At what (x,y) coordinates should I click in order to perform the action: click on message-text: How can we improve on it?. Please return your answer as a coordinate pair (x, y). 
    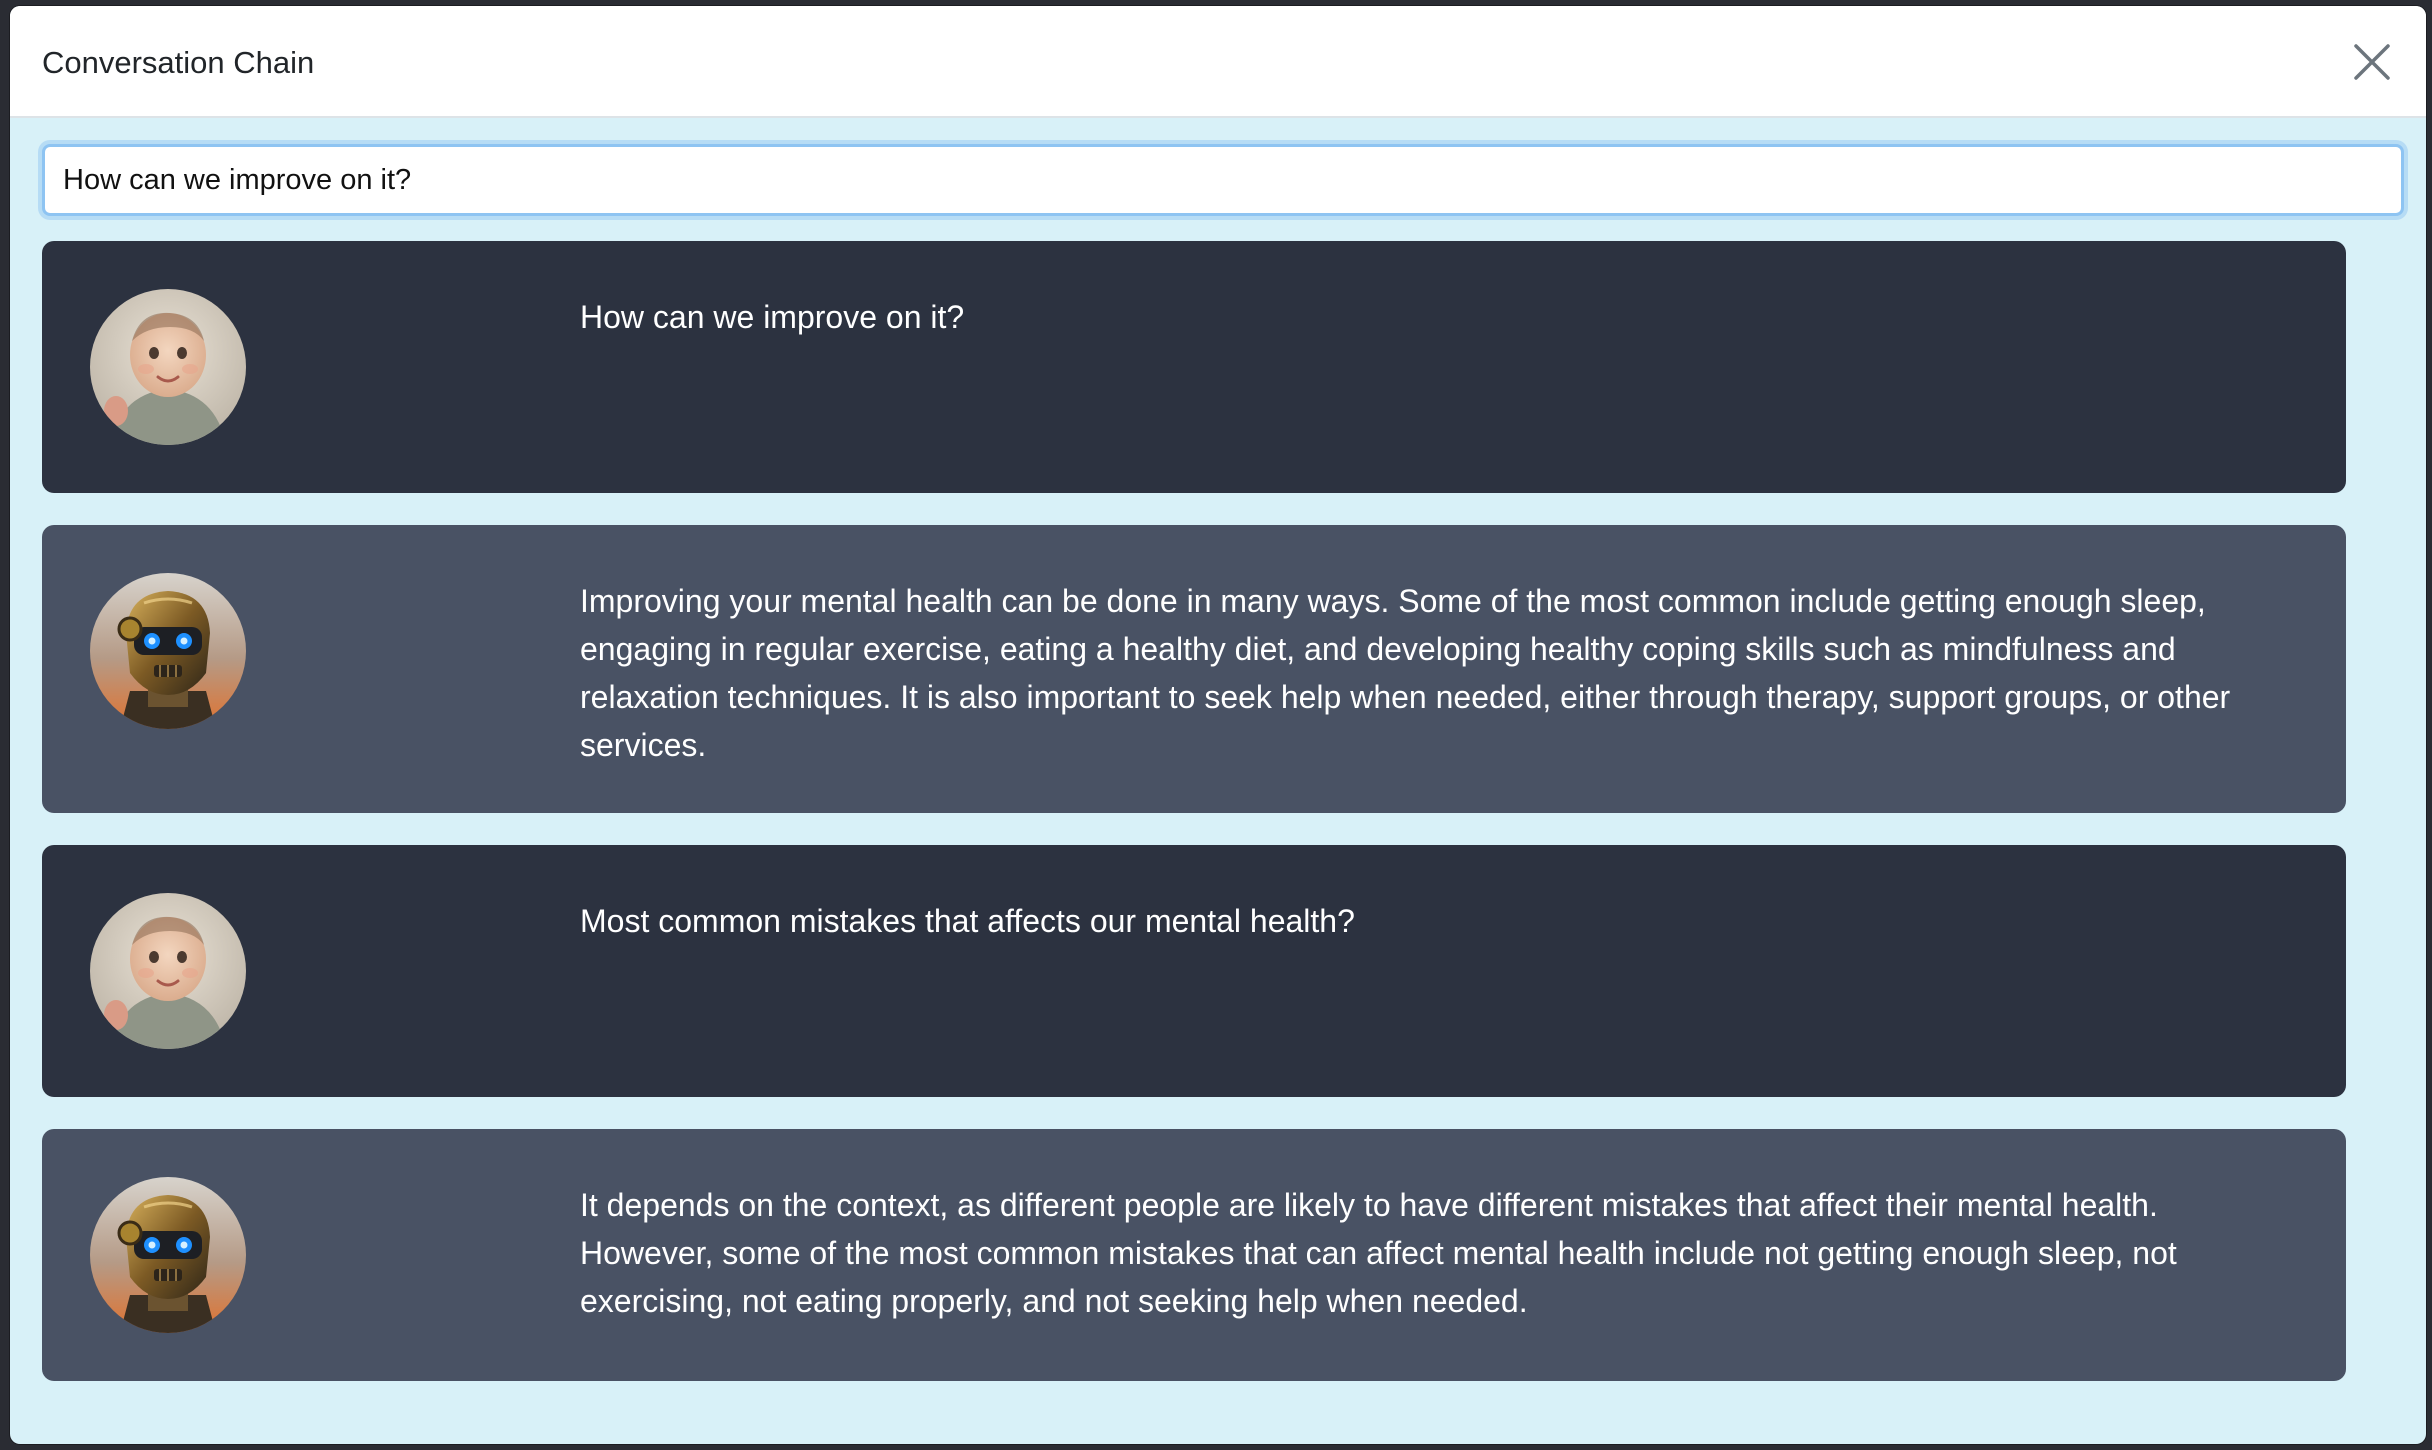
    Looking at the image, I should click on (772, 317).